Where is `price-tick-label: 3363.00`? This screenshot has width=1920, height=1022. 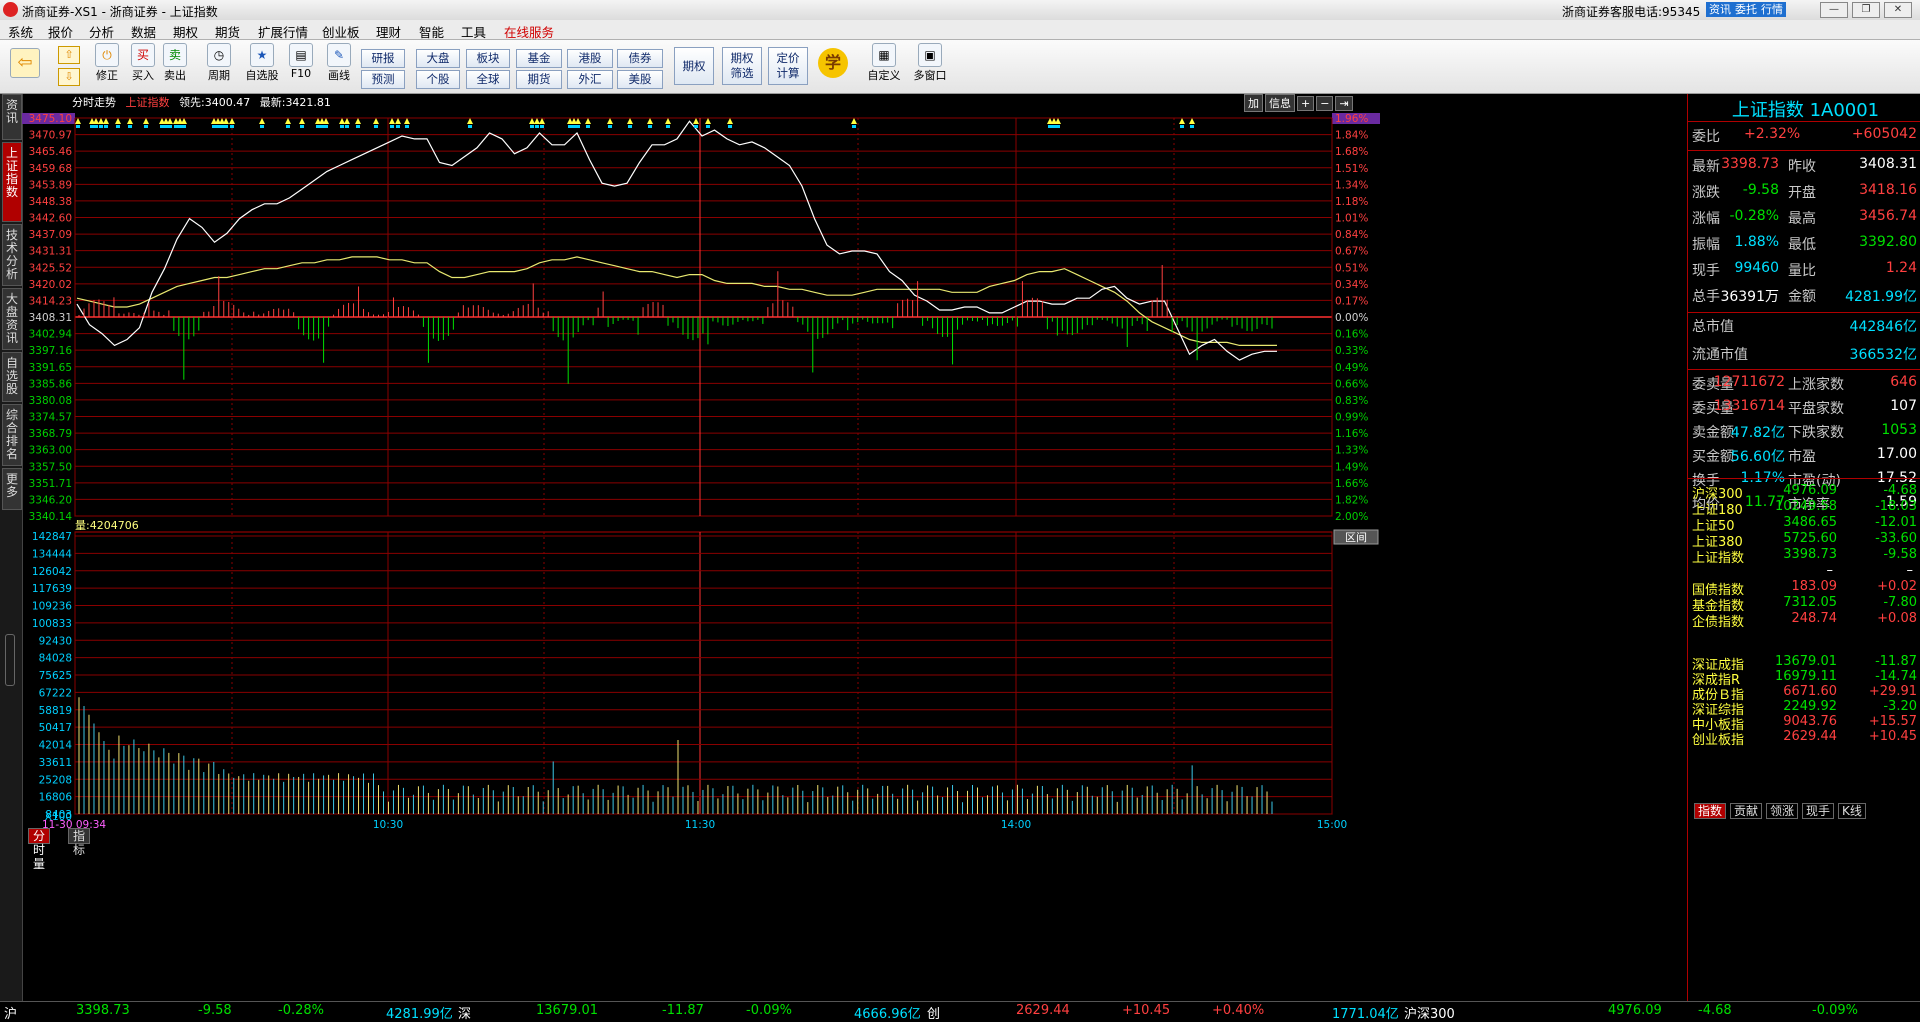
price-tick-label: 3363.00 is located at coordinates (50, 451).